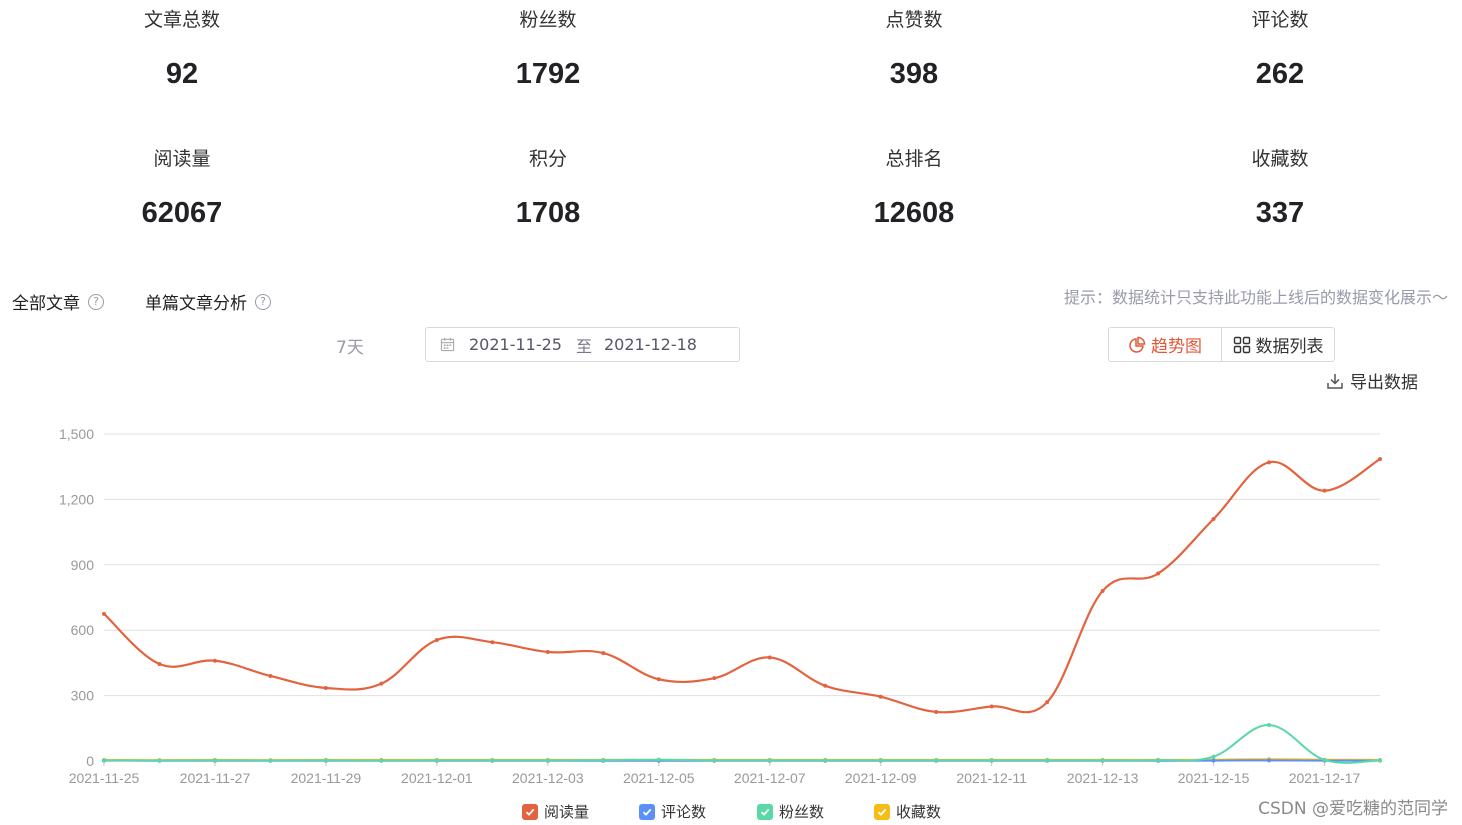 The height and width of the screenshot is (825, 1462). What do you see at coordinates (1335, 381) in the screenshot?
I see `download-icon` at bounding box center [1335, 381].